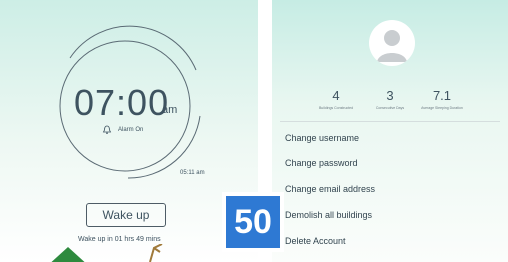 This screenshot has height=262, width=508. I want to click on wake-in-text: Wake up in 01 hrs 49 mins, so click(119, 239).